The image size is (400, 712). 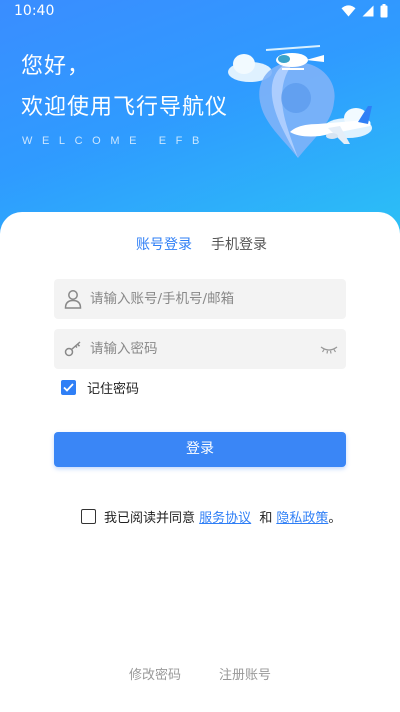 What do you see at coordinates (125, 107) in the screenshot?
I see `welcome-title: 欢迎使用飞行导航仪` at bounding box center [125, 107].